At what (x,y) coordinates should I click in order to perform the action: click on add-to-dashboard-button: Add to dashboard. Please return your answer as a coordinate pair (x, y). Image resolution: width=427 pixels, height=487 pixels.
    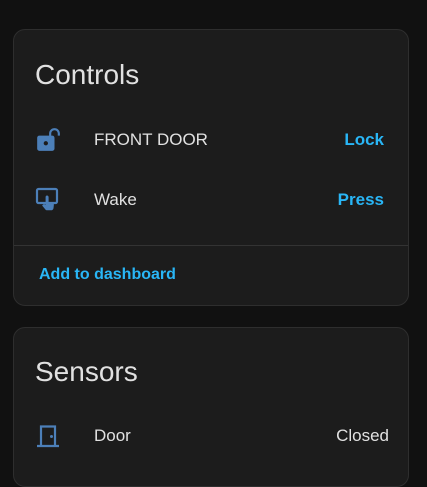
    Looking at the image, I should click on (107, 275).